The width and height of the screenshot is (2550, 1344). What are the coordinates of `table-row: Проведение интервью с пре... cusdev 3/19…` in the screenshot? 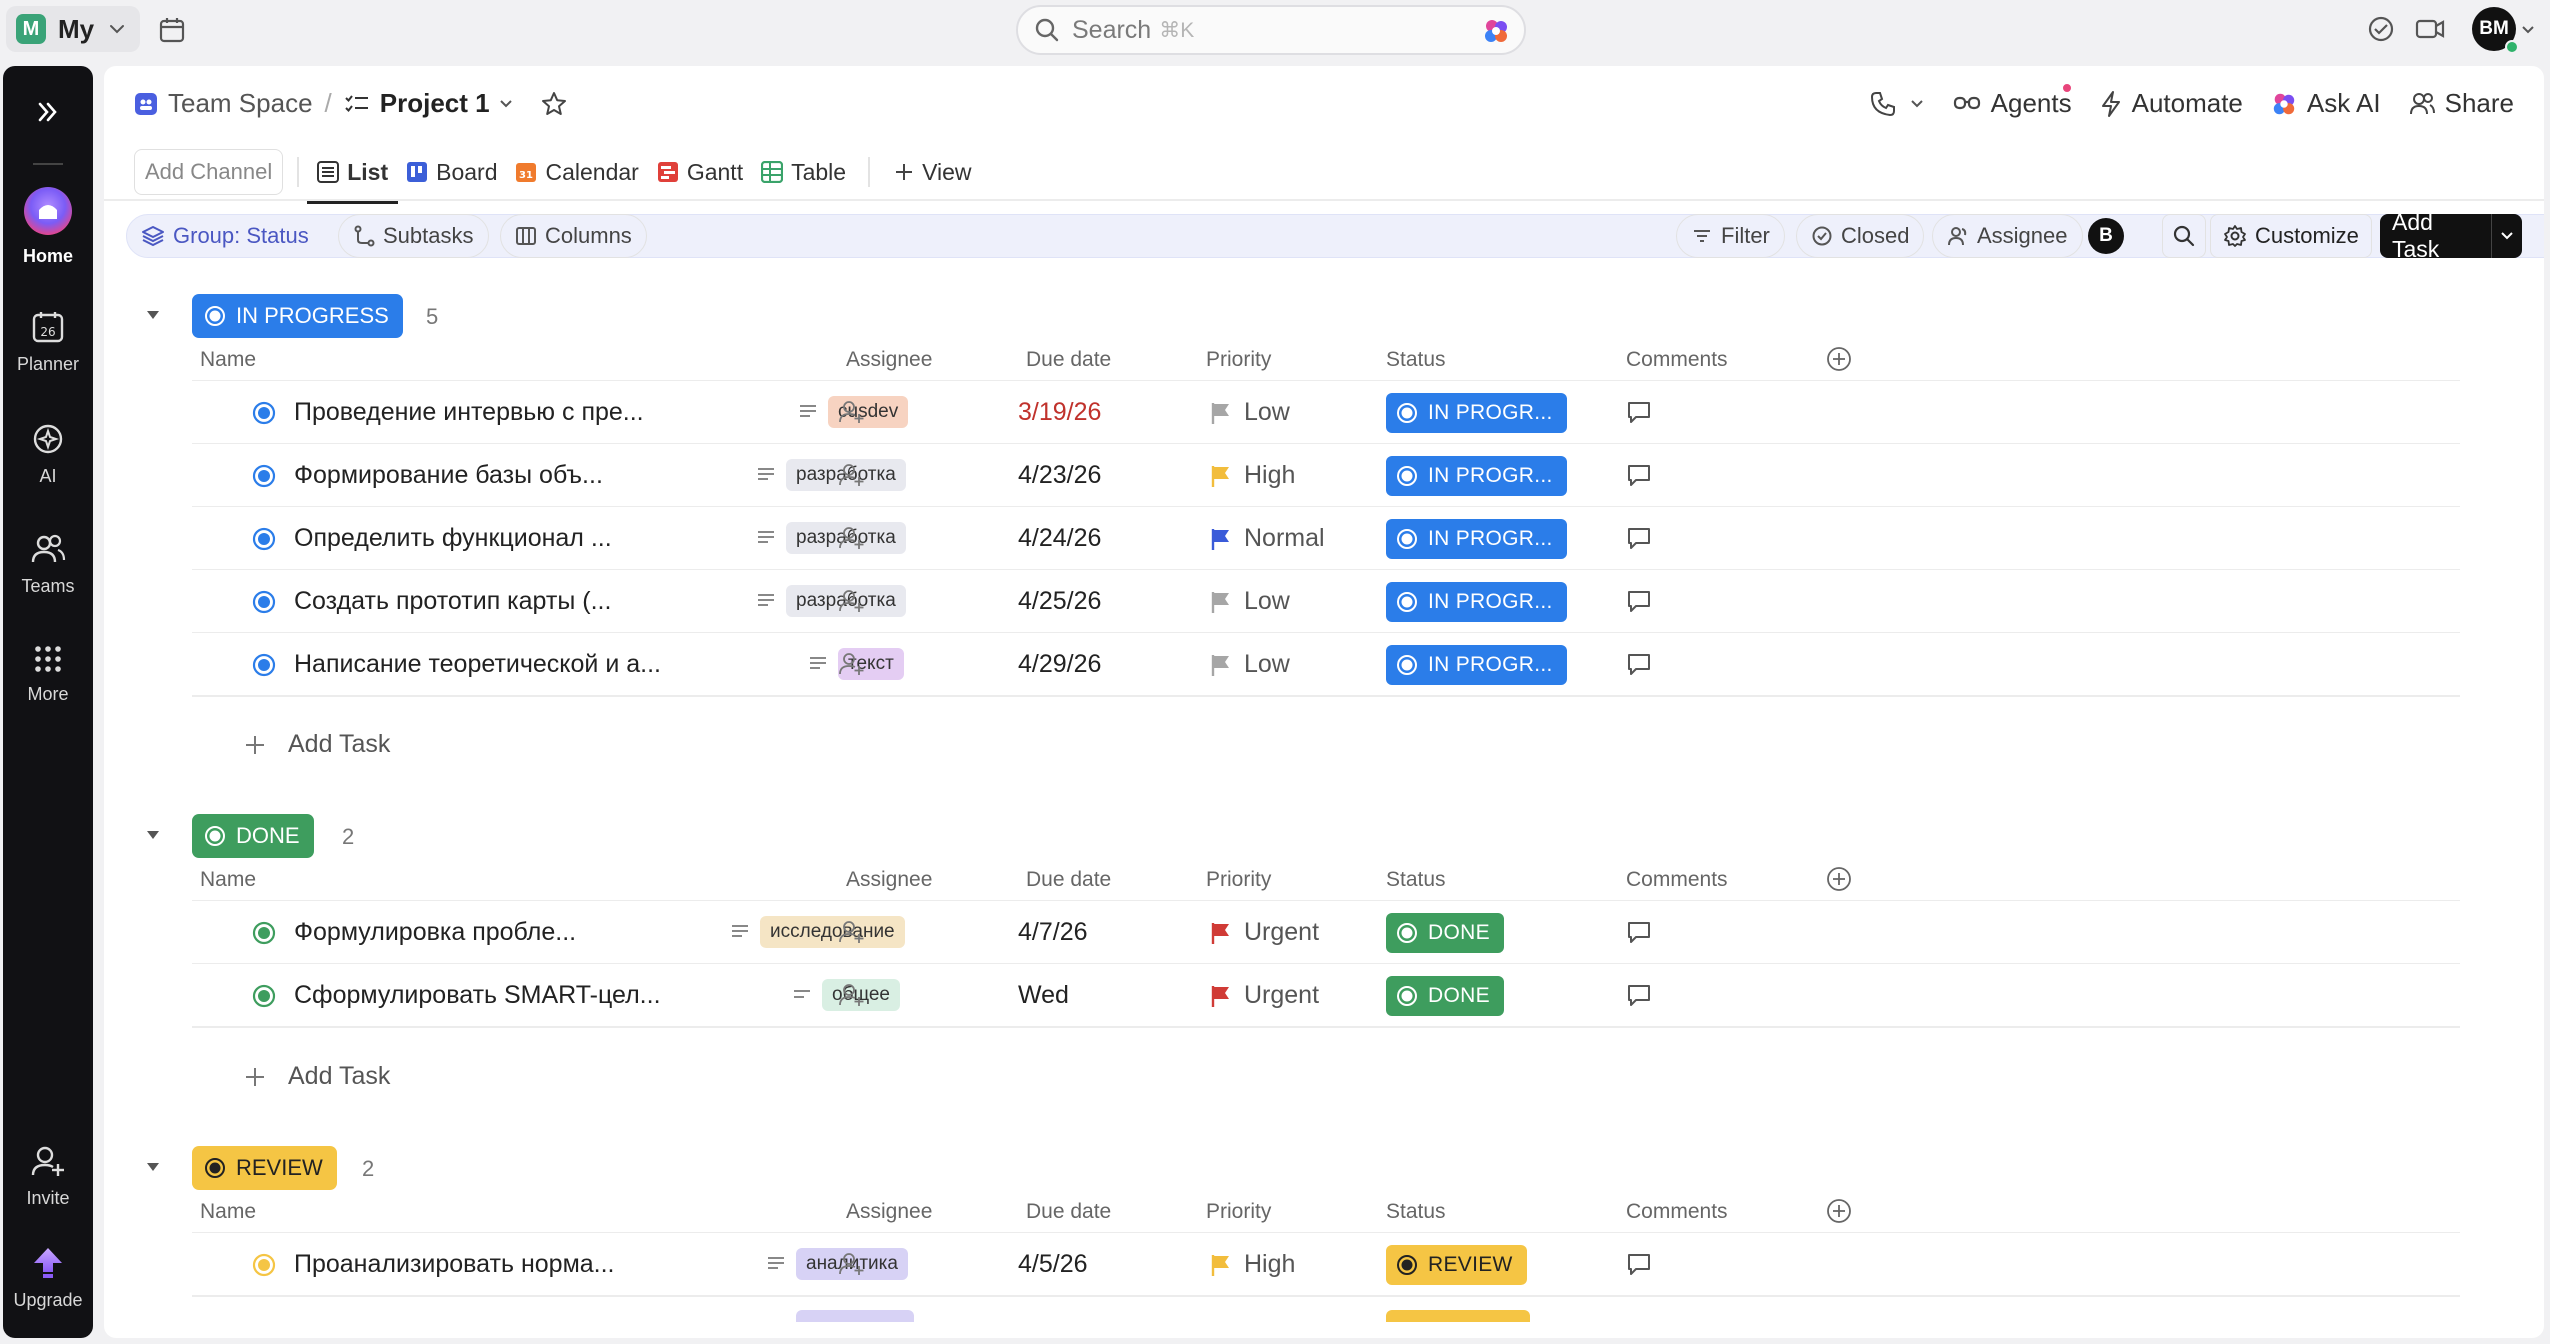 It's located at (1326, 411).